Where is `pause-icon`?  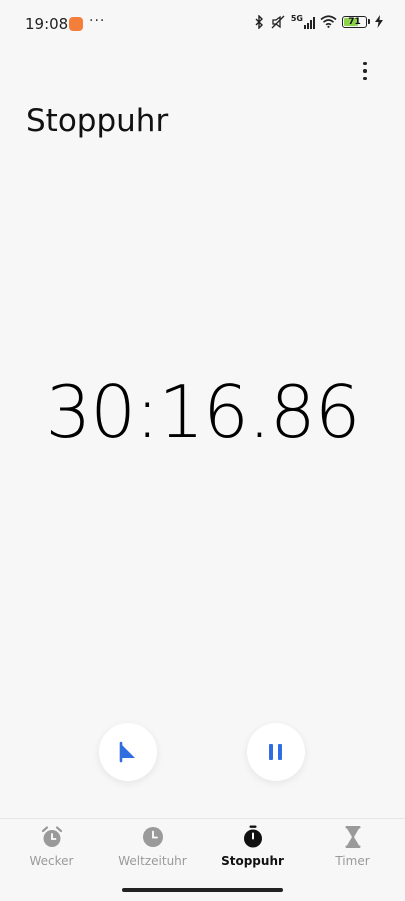 pause-icon is located at coordinates (275, 752).